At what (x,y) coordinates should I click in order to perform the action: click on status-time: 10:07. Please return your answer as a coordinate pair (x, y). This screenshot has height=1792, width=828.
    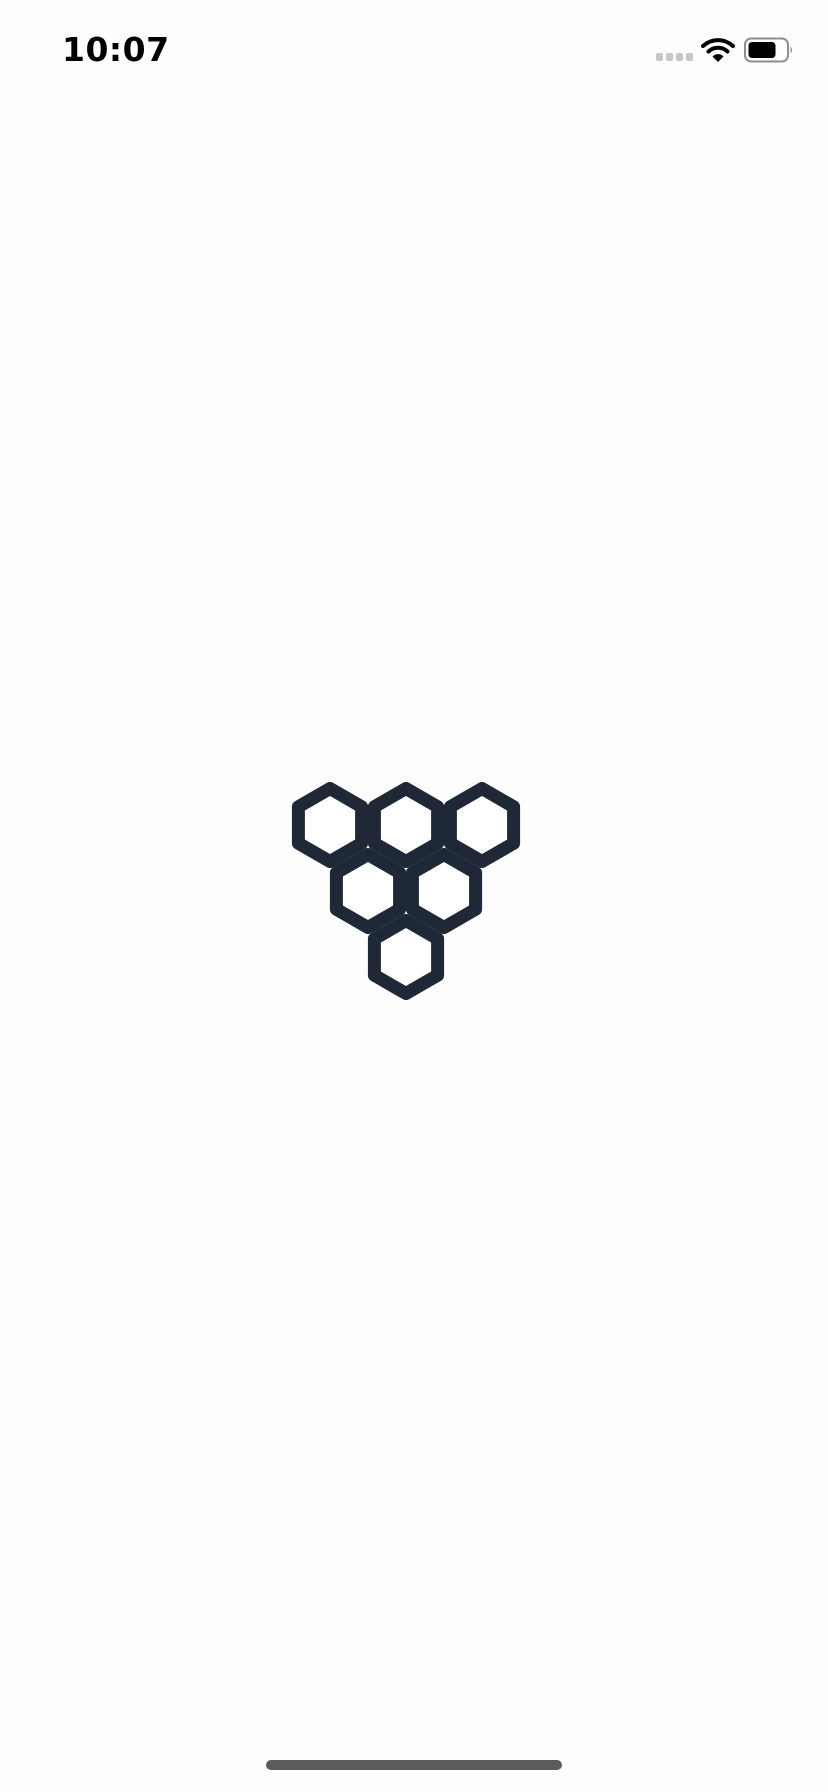
    Looking at the image, I should click on (116, 49).